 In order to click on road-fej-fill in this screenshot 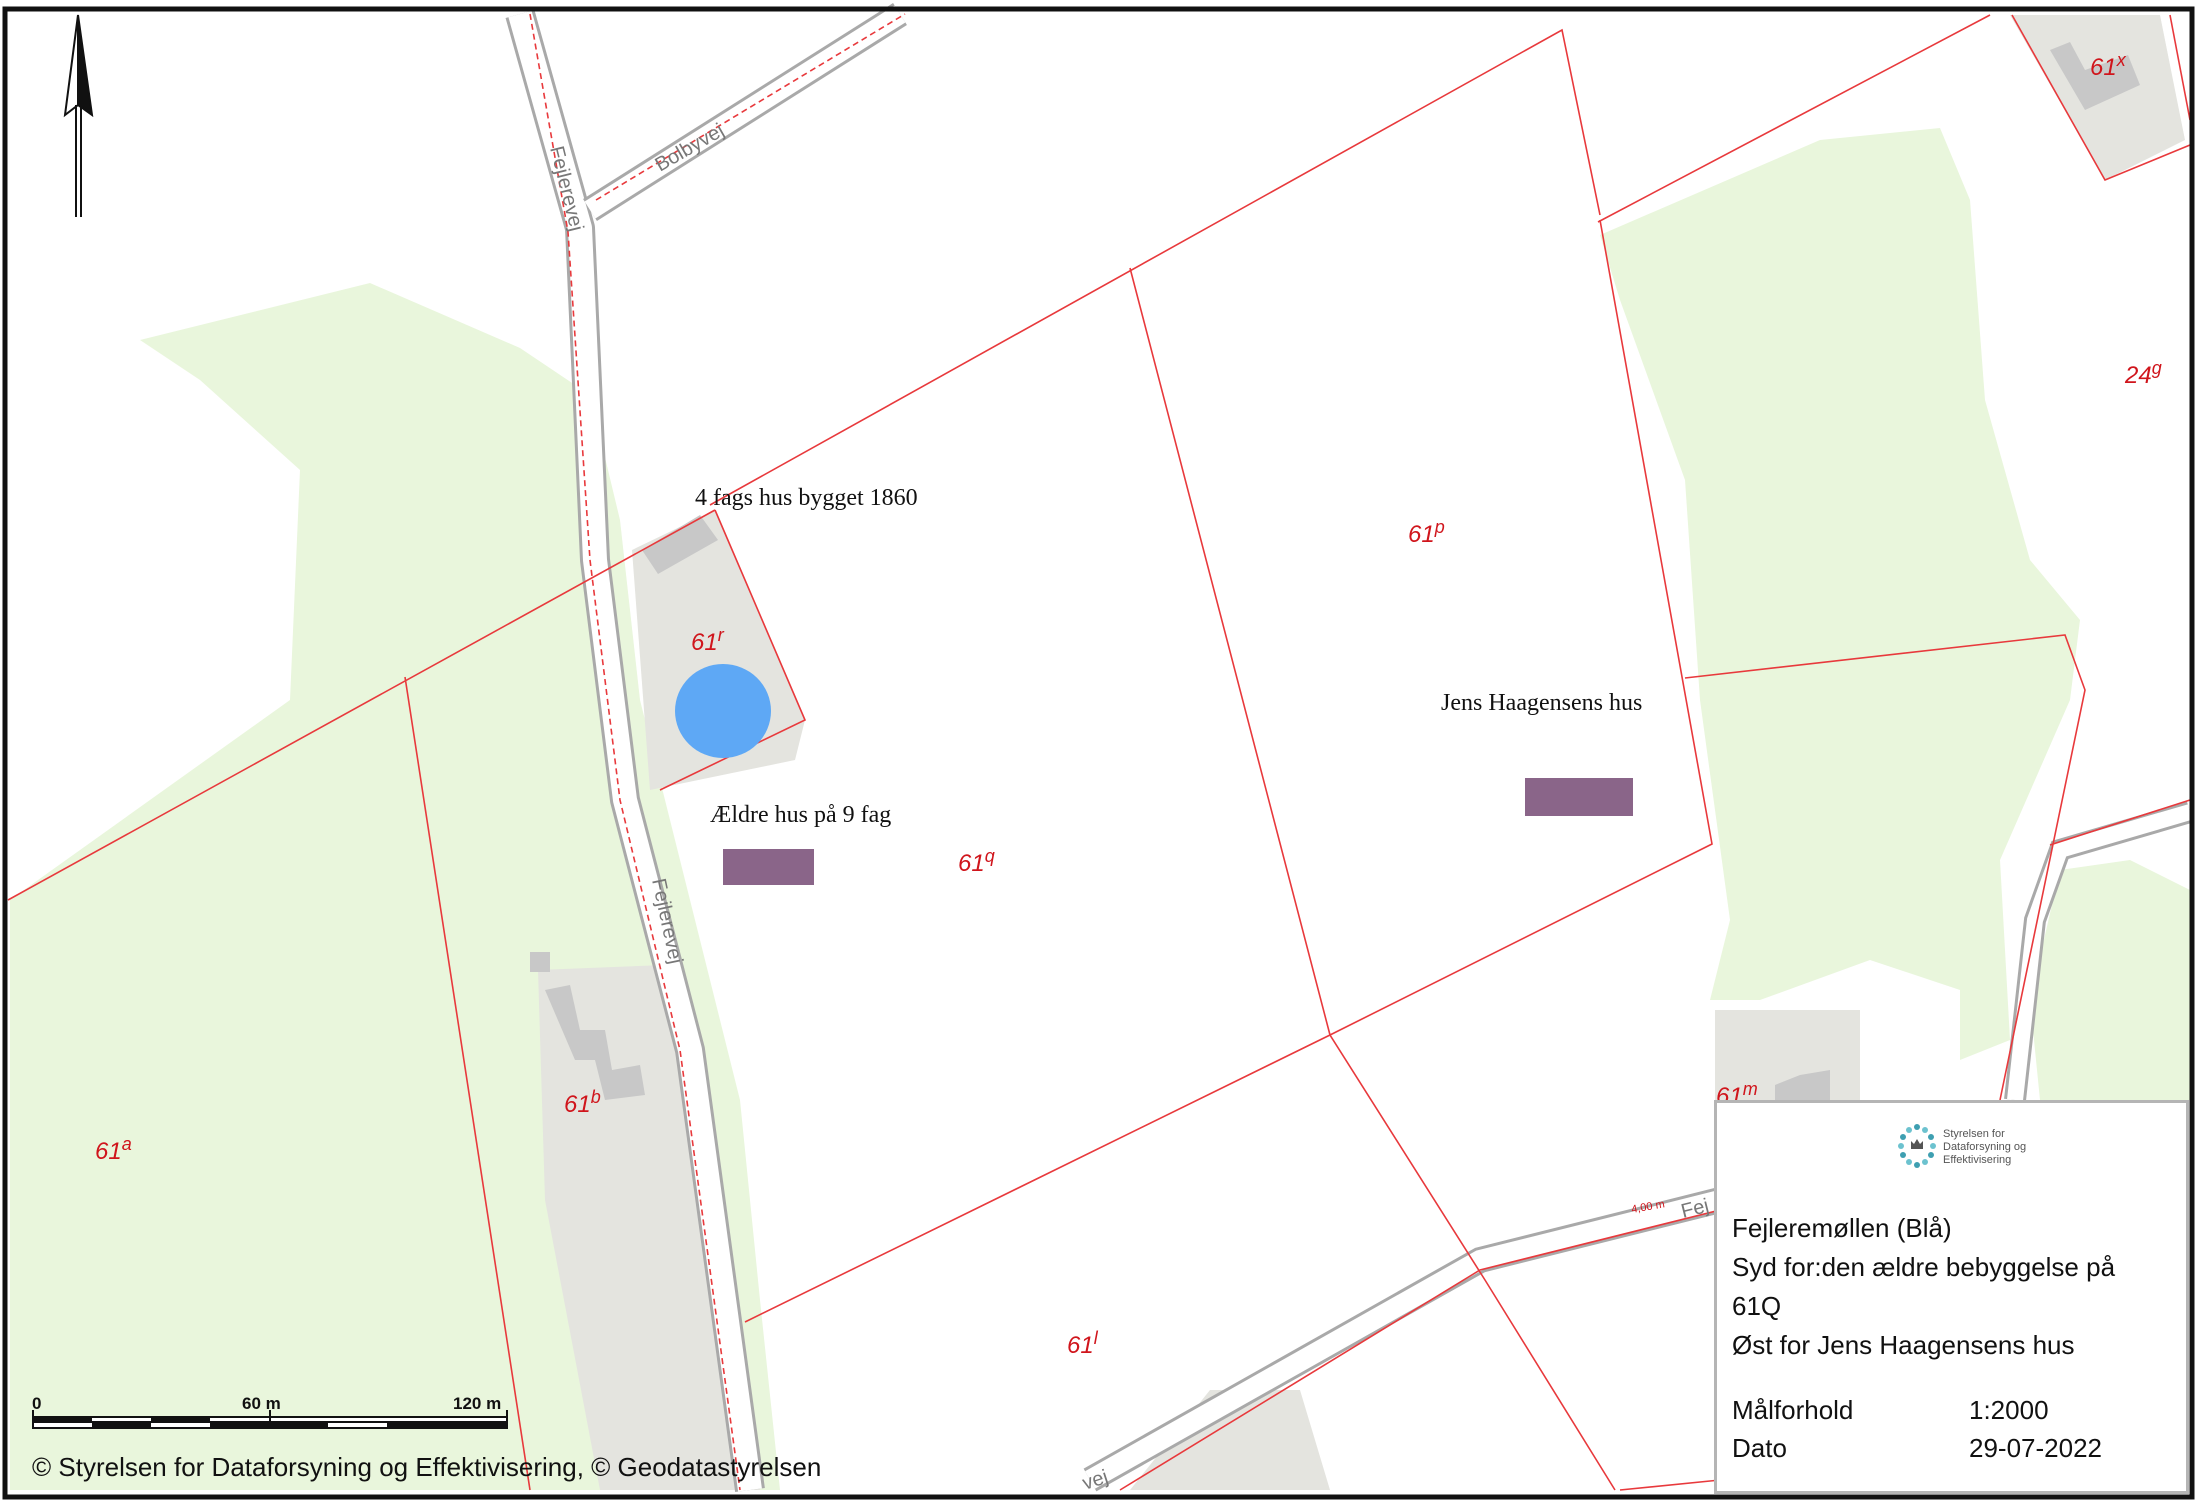, I will do `click(1404, 1339)`.